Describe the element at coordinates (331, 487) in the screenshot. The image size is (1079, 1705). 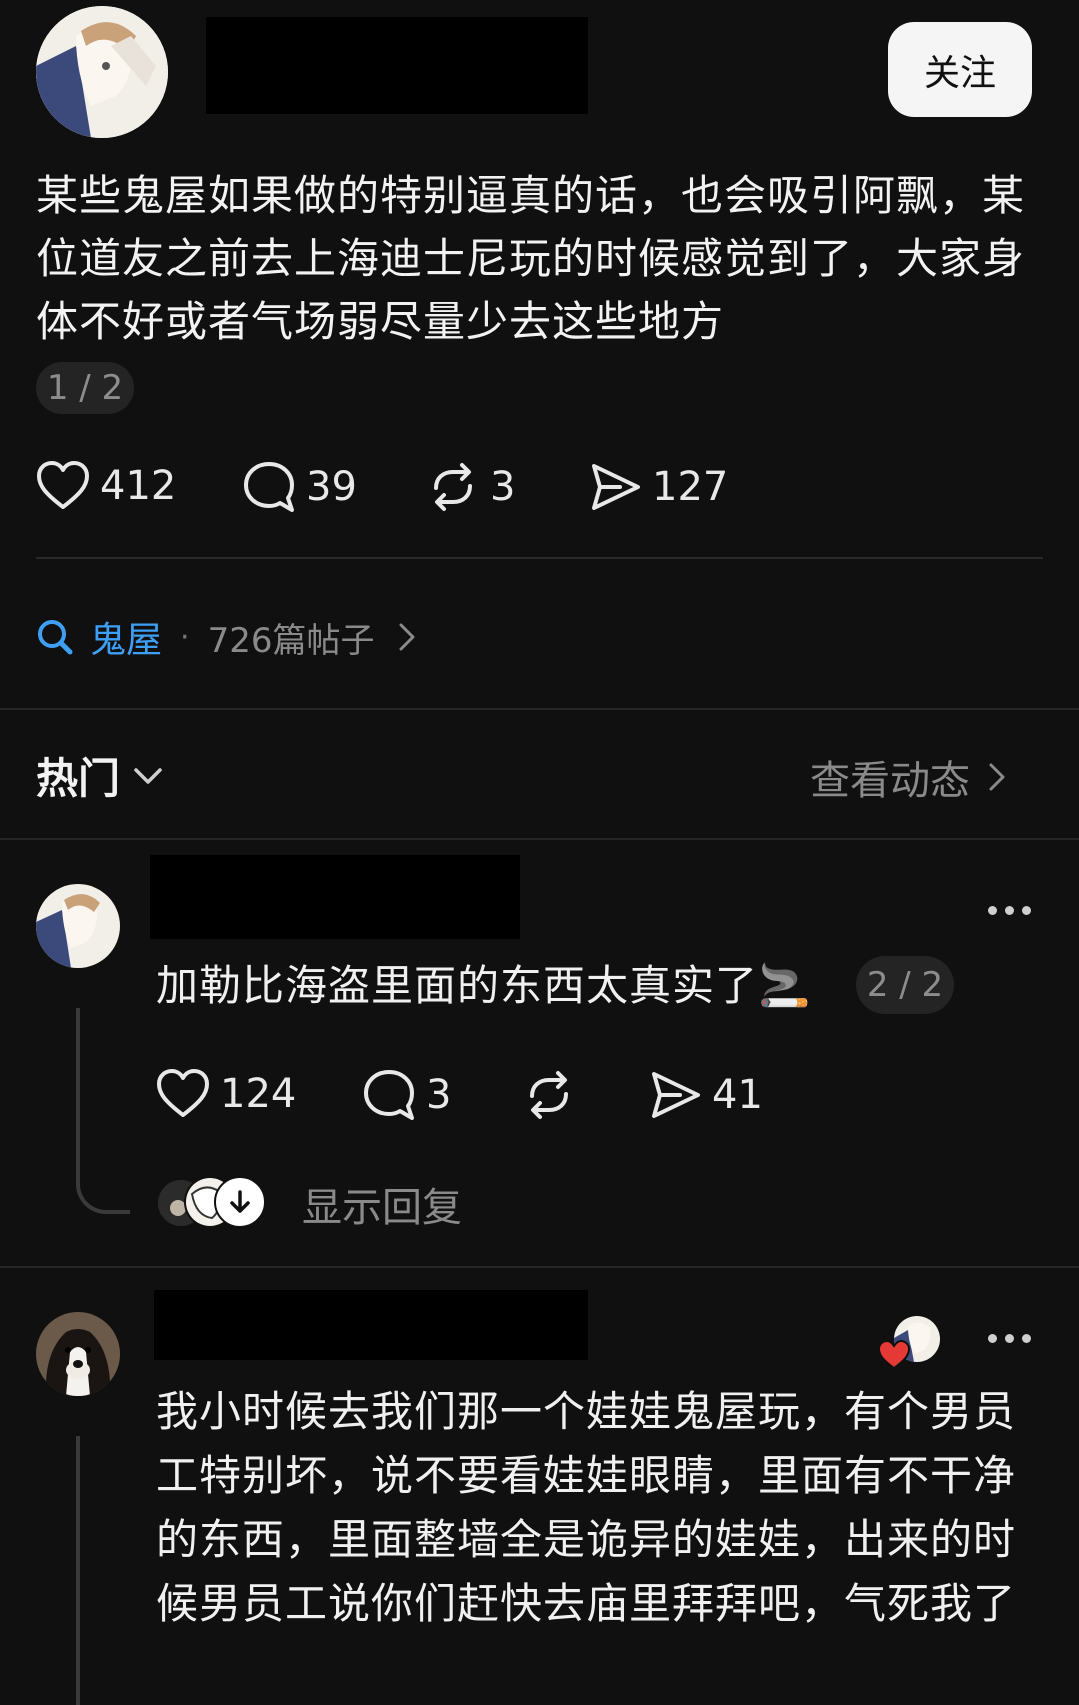
I see `comment-count: 39` at that location.